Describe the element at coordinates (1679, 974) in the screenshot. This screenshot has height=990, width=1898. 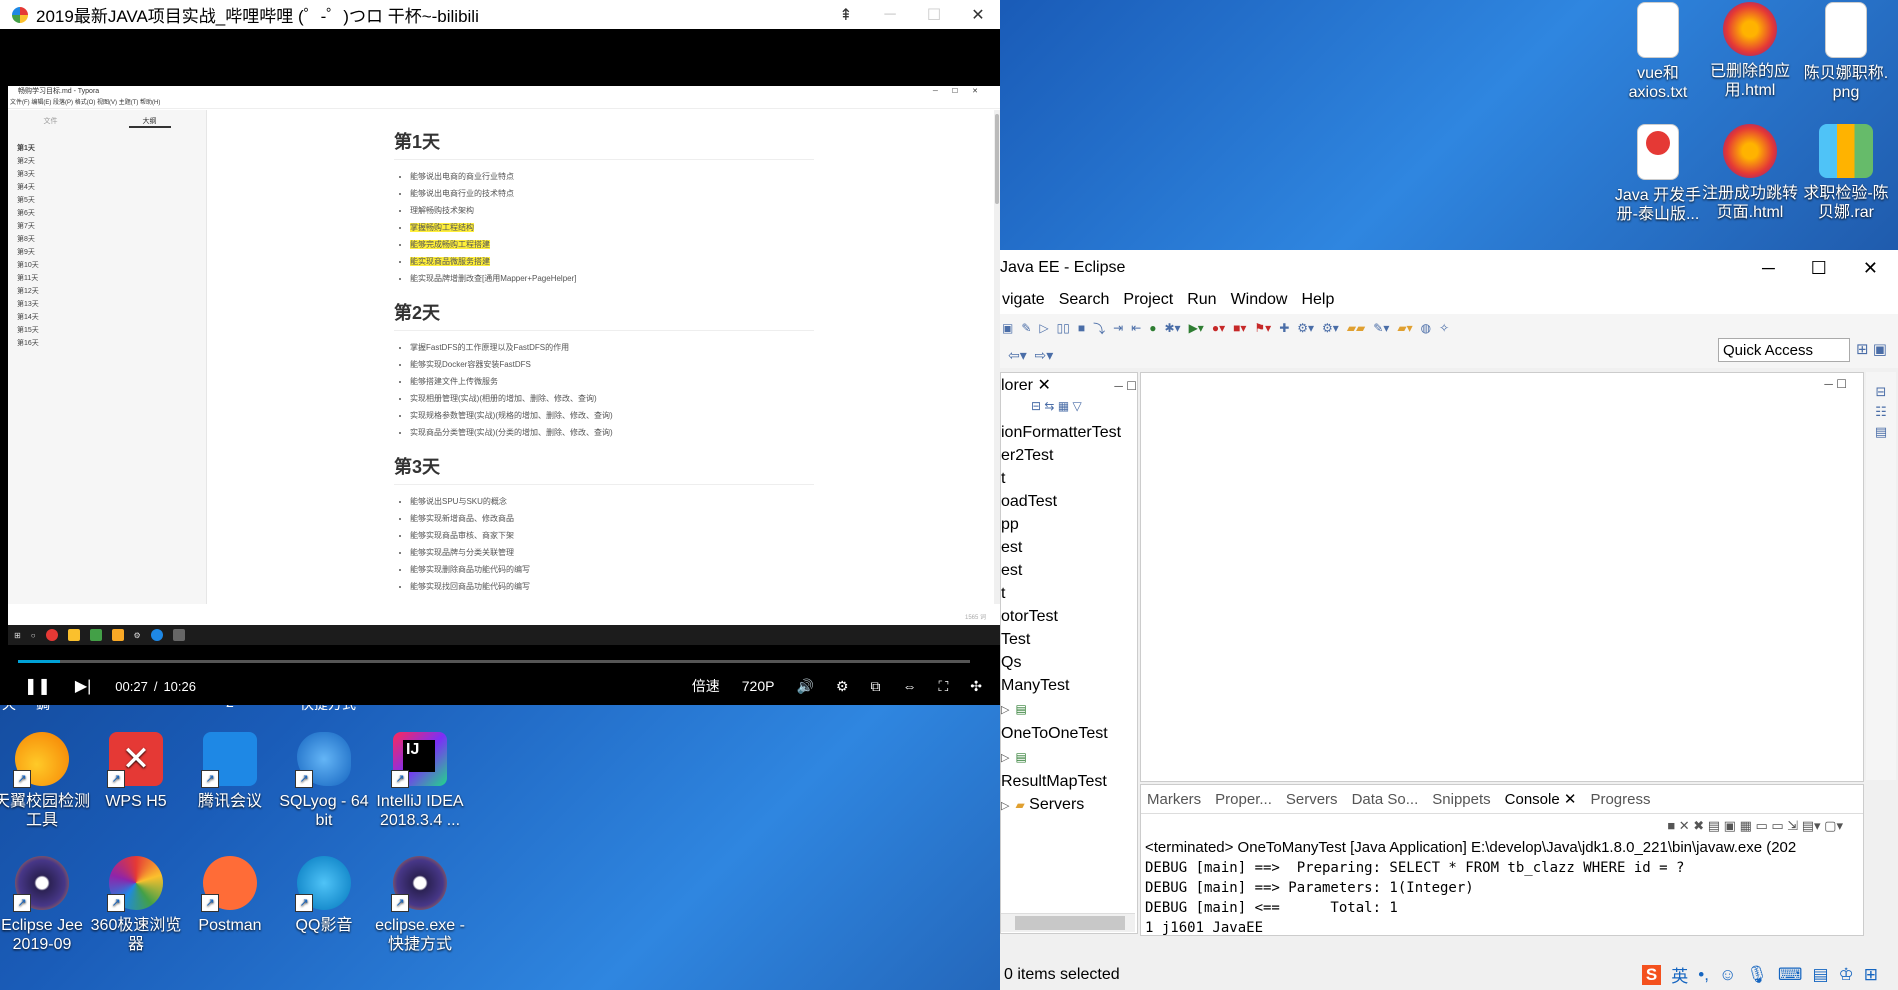
I see `ime-language: 英` at that location.